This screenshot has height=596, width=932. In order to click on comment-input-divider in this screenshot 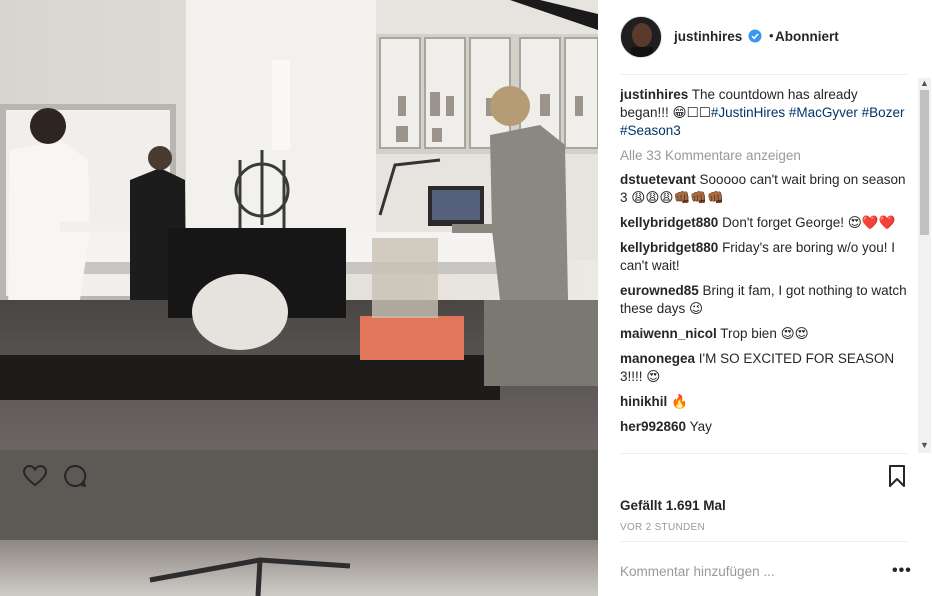, I will do `click(764, 541)`.